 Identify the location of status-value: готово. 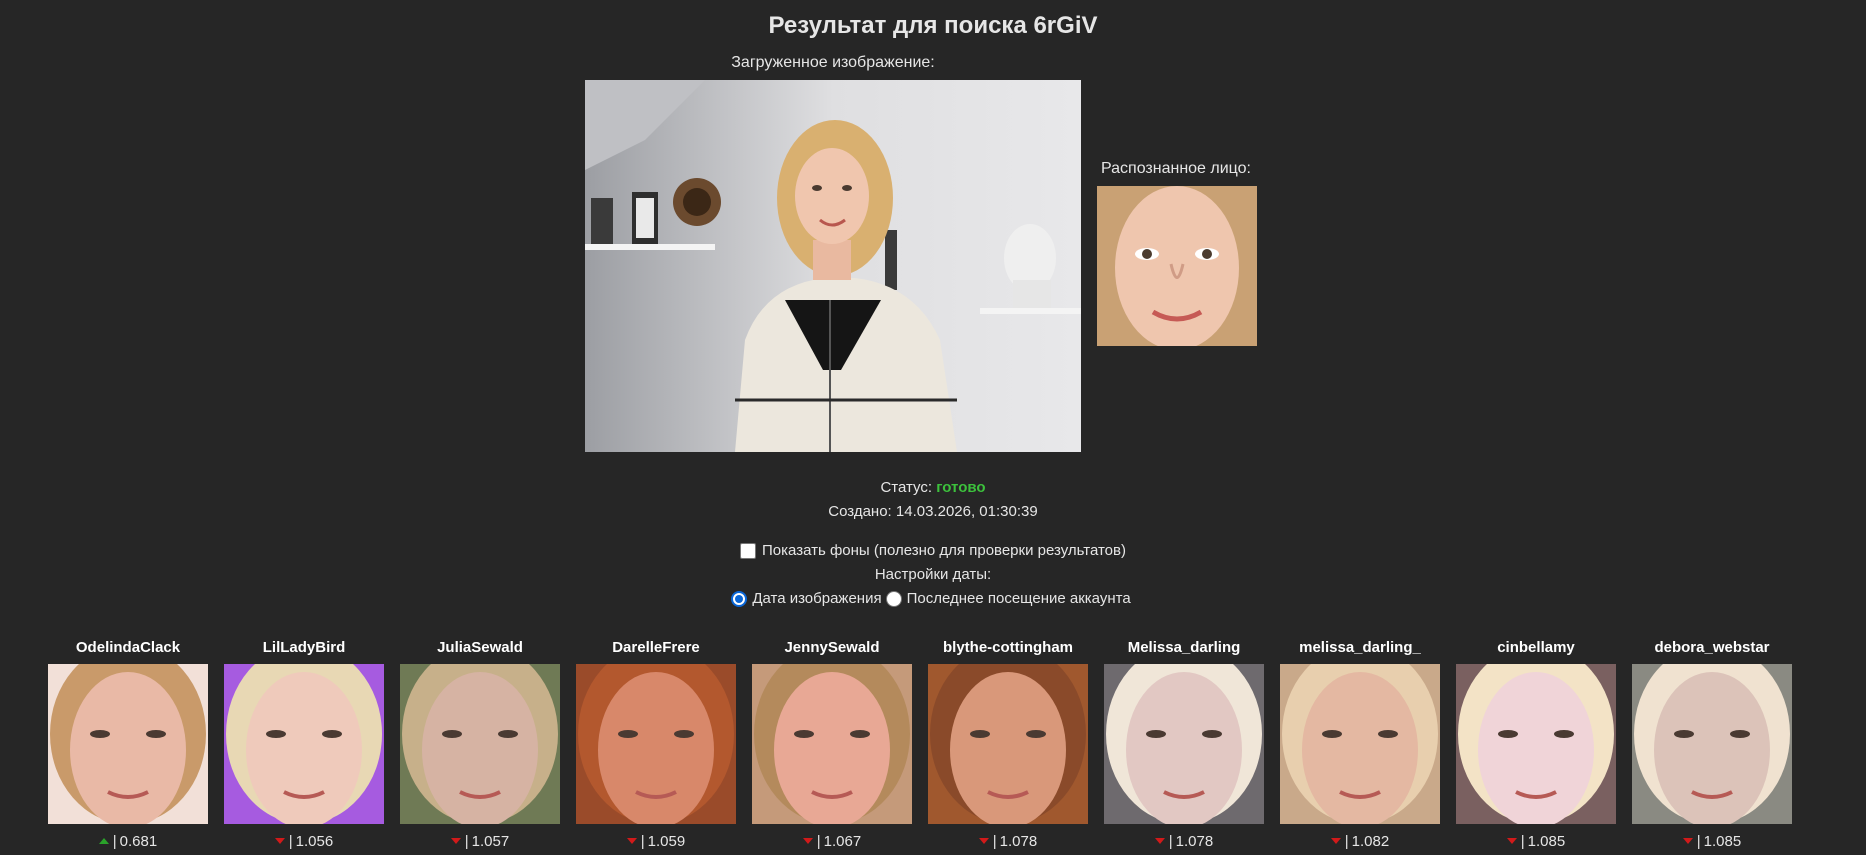
(961, 487).